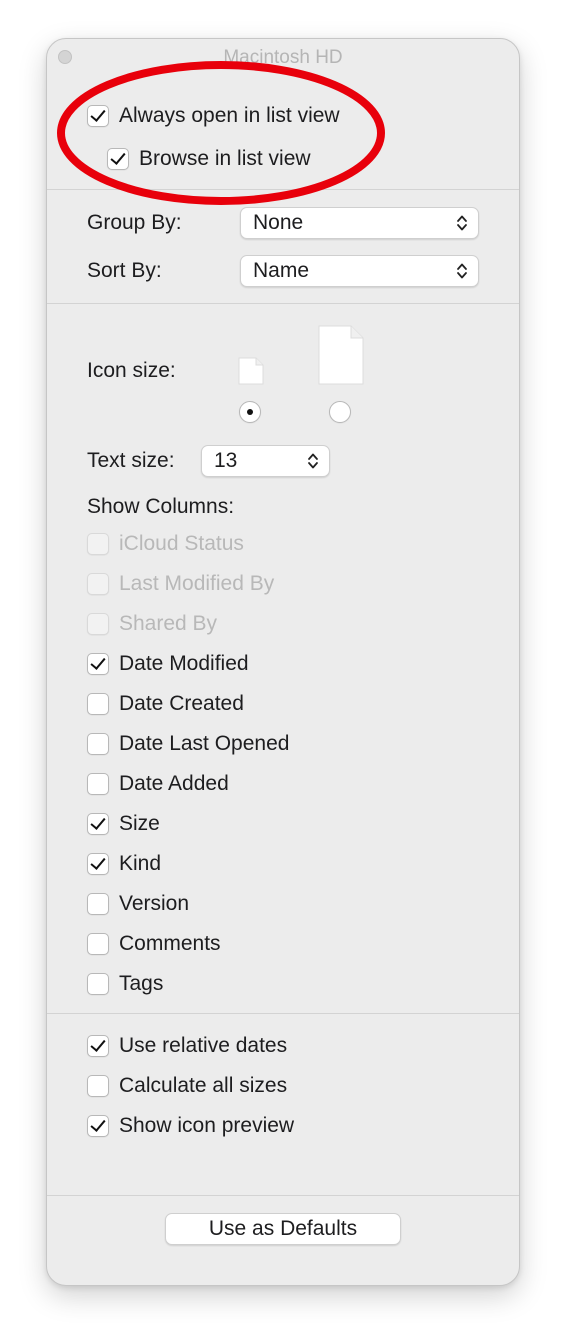  What do you see at coordinates (197, 583) in the screenshot?
I see `last-modified-by-label: Last Modified By` at bounding box center [197, 583].